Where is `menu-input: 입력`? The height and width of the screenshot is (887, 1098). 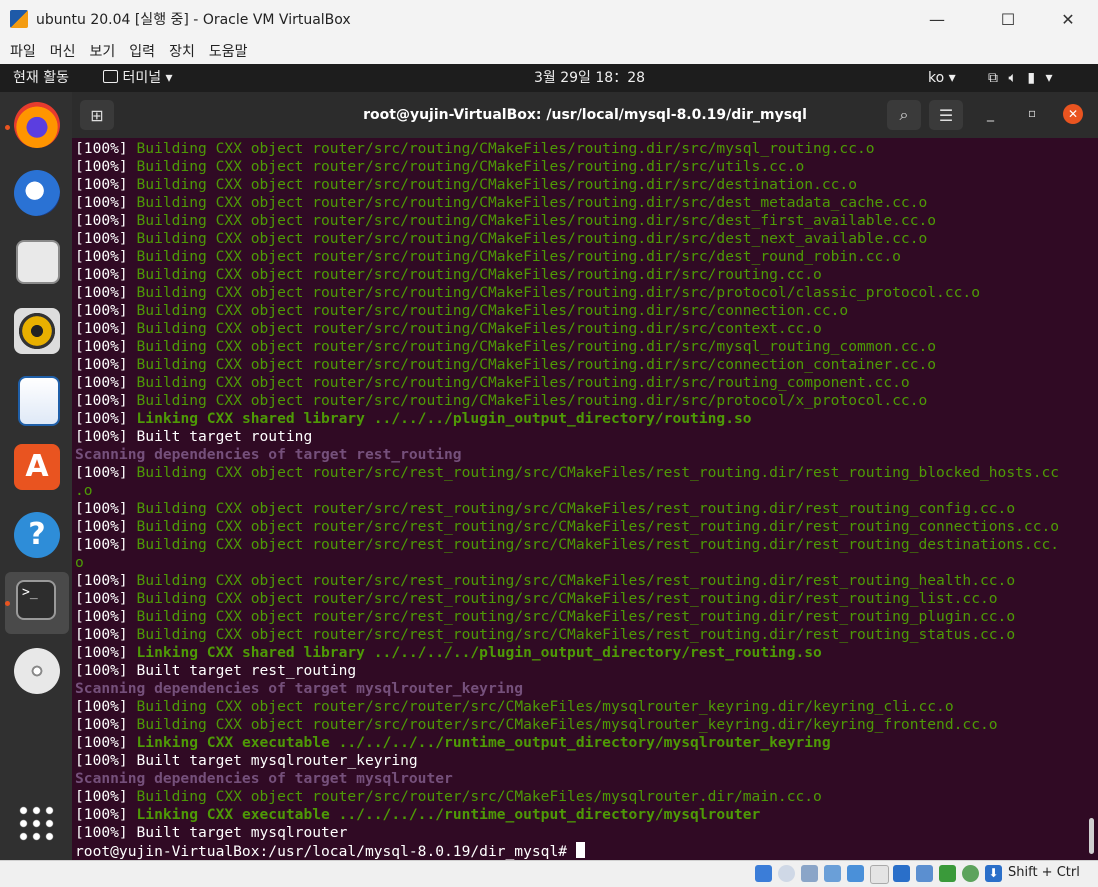
menu-input: 입력 is located at coordinates (142, 51).